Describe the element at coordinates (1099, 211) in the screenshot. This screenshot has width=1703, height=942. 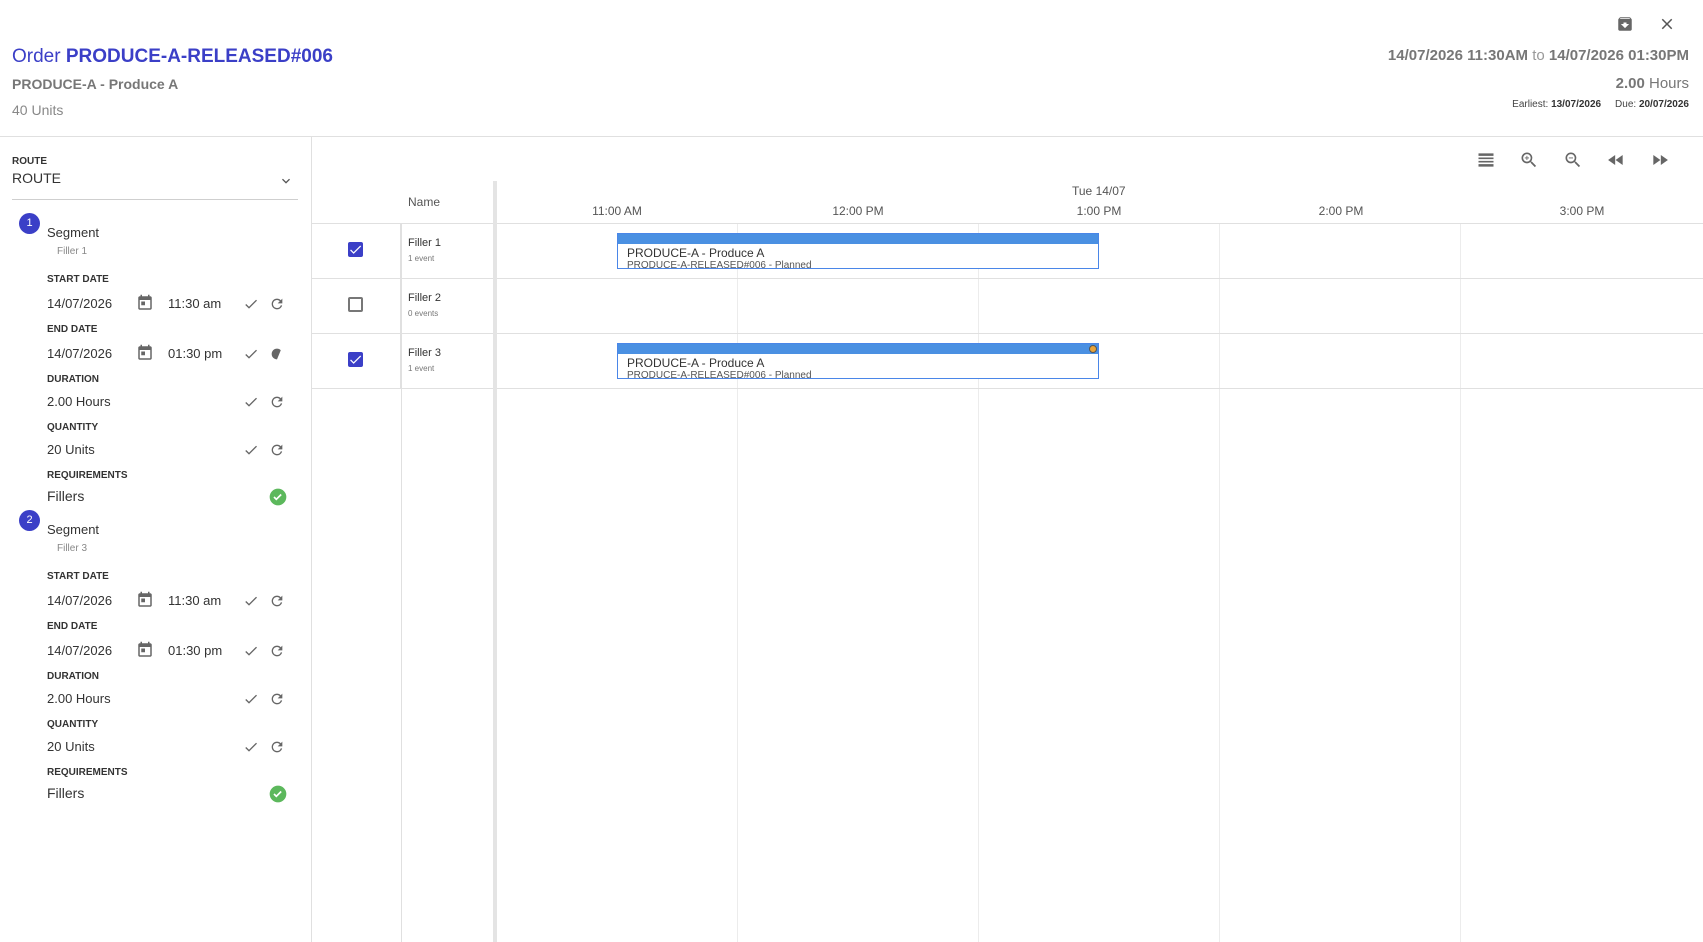
I see `time-label: 1:00 PM` at that location.